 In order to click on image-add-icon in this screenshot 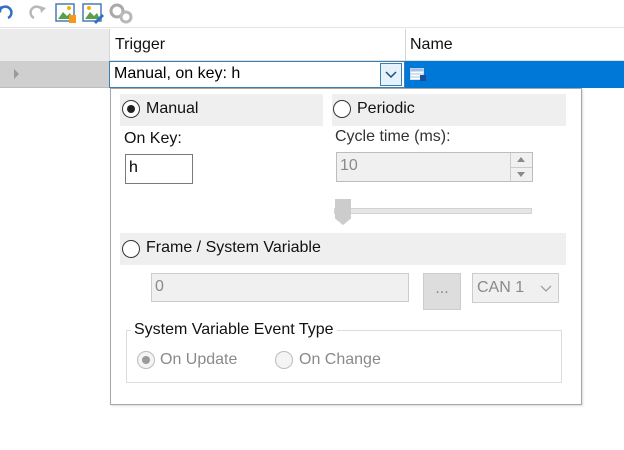, I will do `click(66, 13)`.